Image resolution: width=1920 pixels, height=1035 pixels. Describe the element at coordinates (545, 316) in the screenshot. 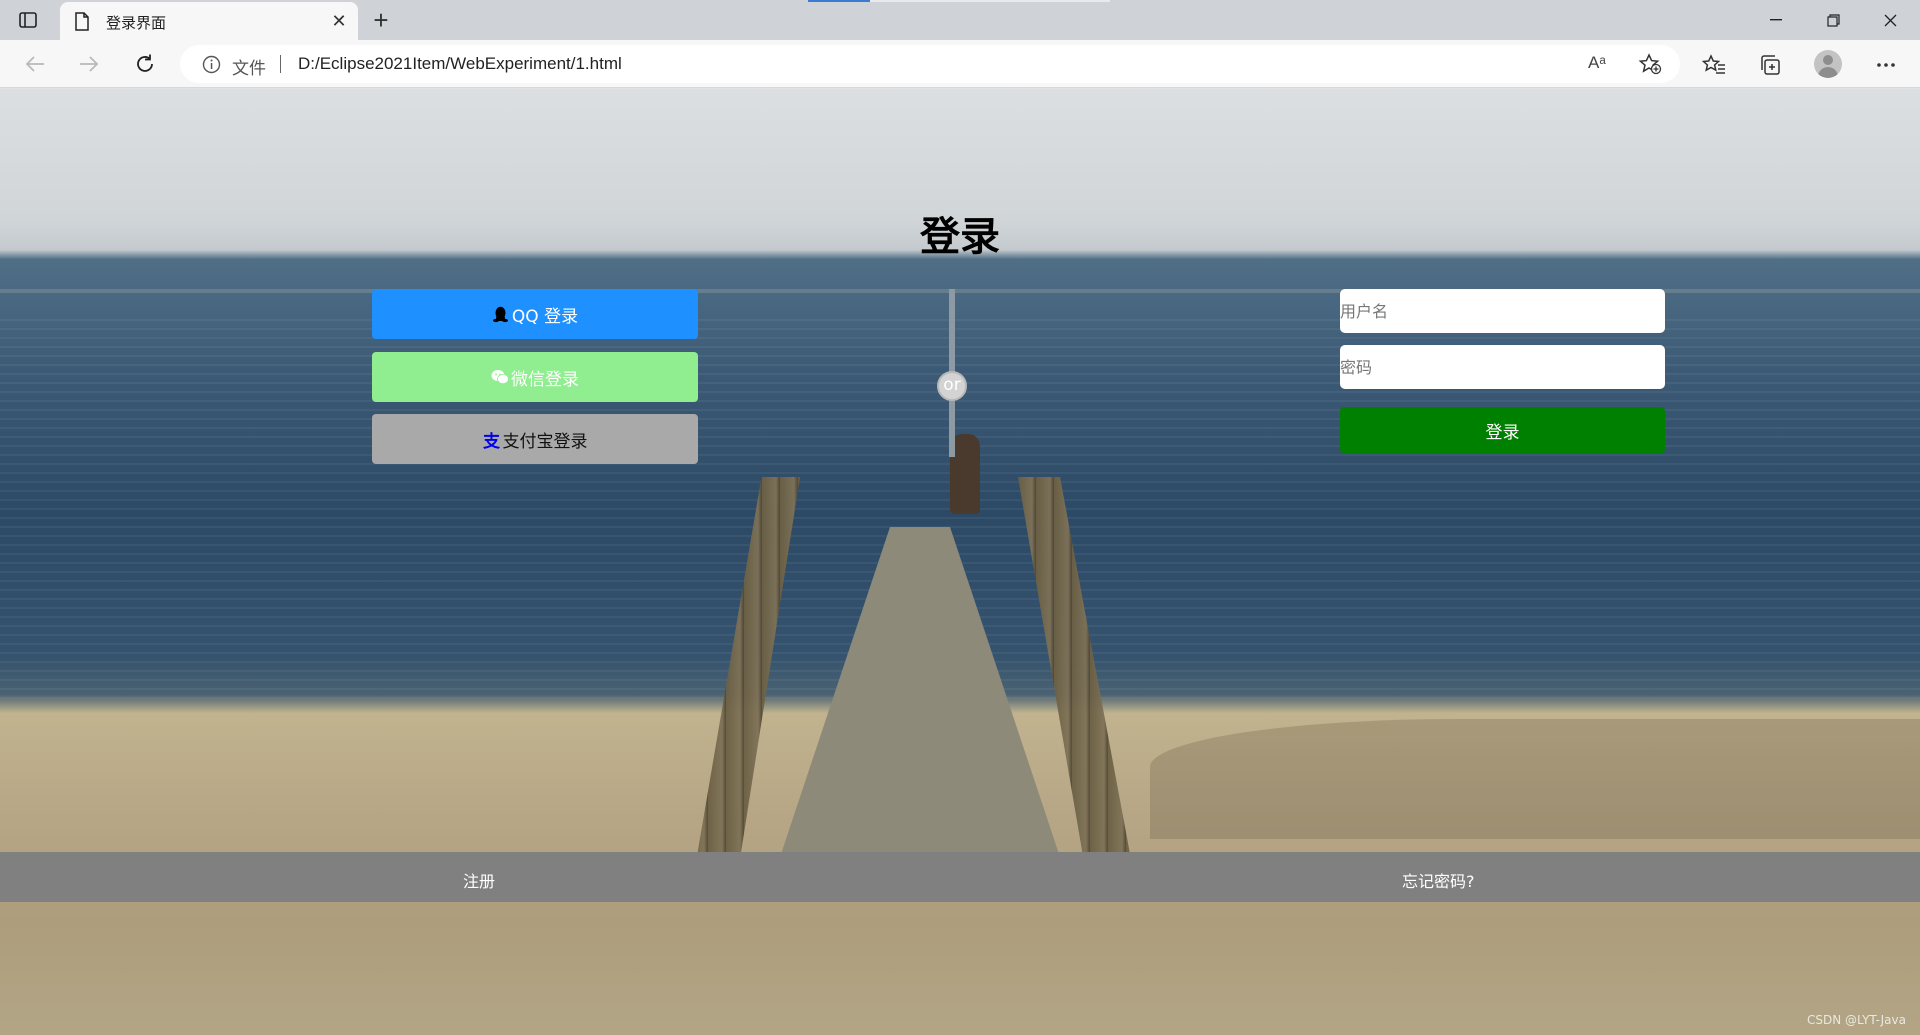

I see `qq-login-label: QQ 登录` at that location.